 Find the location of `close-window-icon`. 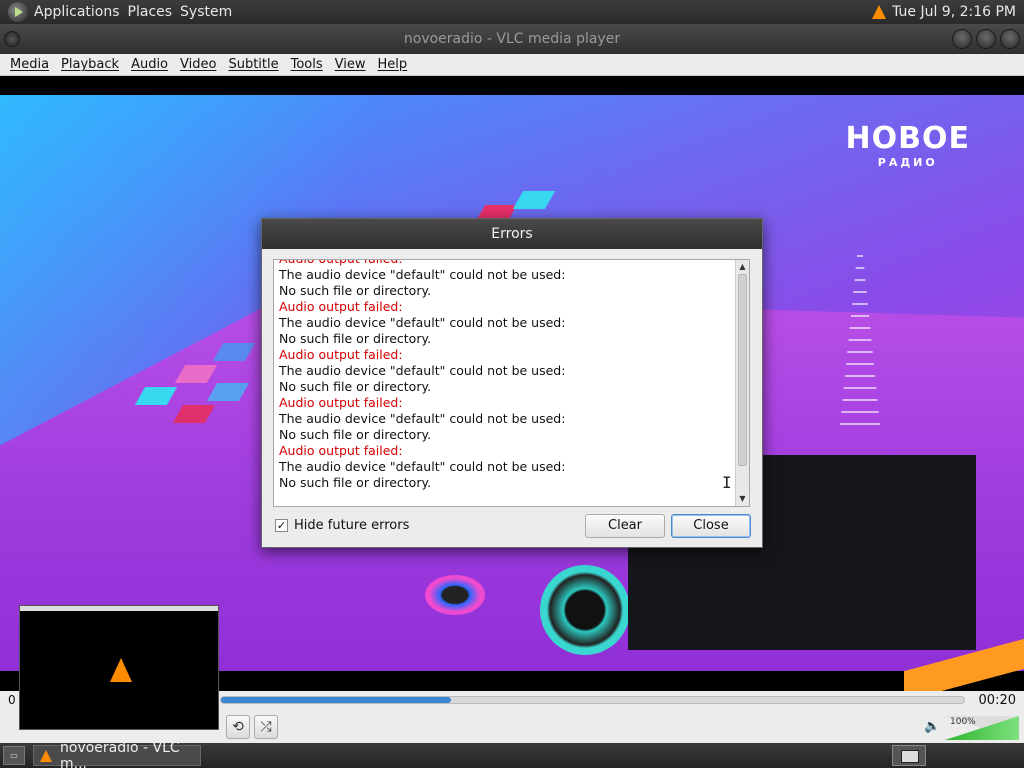

close-window-icon is located at coordinates (1010, 39).